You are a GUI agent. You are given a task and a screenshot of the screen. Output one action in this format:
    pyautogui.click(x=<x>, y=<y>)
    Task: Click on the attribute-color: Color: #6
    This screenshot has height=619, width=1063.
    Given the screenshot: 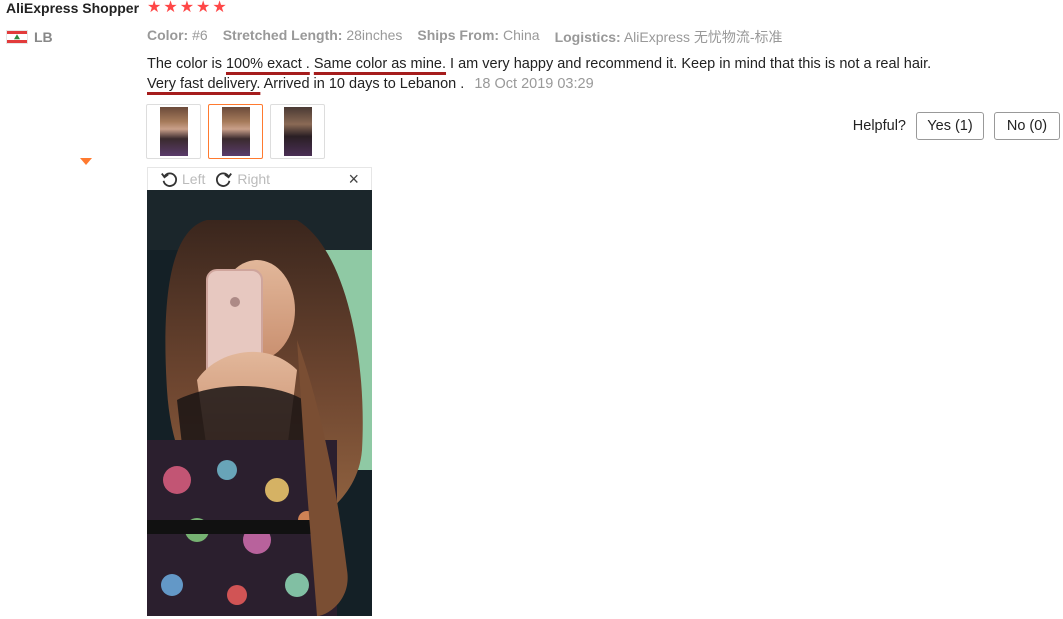 What is the action you would take?
    pyautogui.click(x=177, y=35)
    